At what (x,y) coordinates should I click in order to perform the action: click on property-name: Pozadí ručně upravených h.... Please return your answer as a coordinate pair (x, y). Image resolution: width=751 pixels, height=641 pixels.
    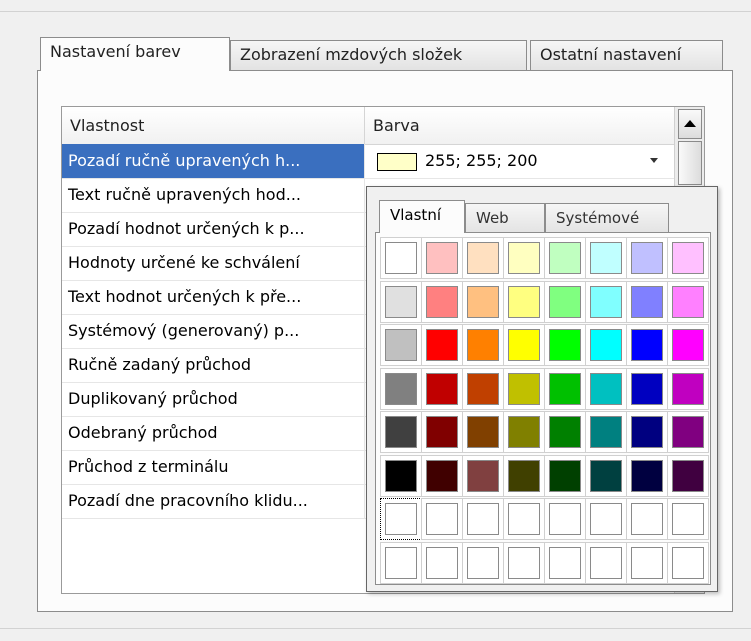
    Looking at the image, I should click on (213, 161).